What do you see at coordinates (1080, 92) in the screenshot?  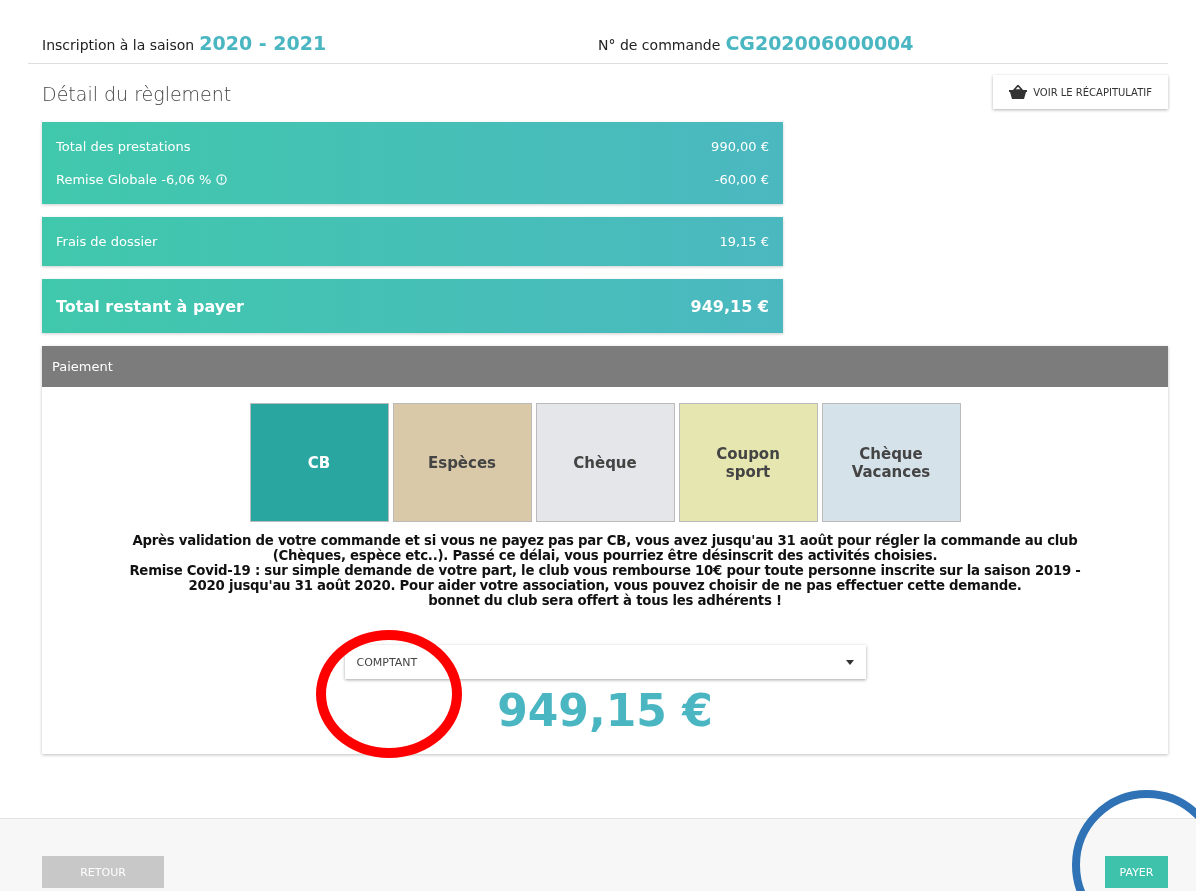 I see `summary-button: VOIR LE RÉCAPITULATIF` at bounding box center [1080, 92].